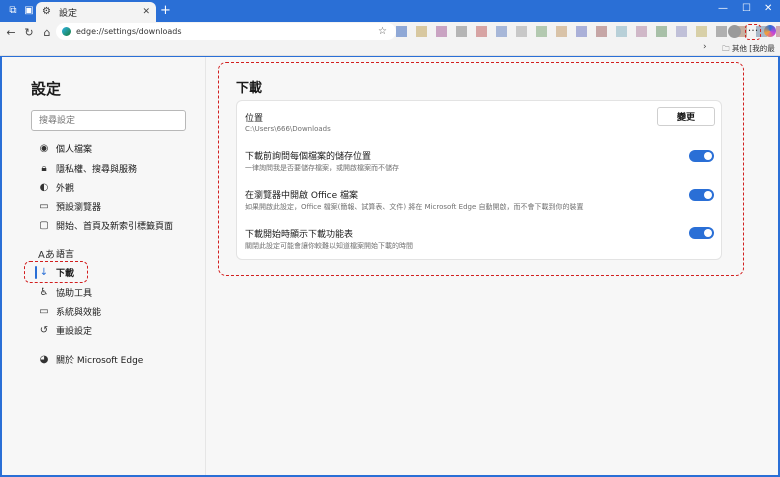 The width and height of the screenshot is (780, 477). I want to click on copilot-icon, so click(770, 31).